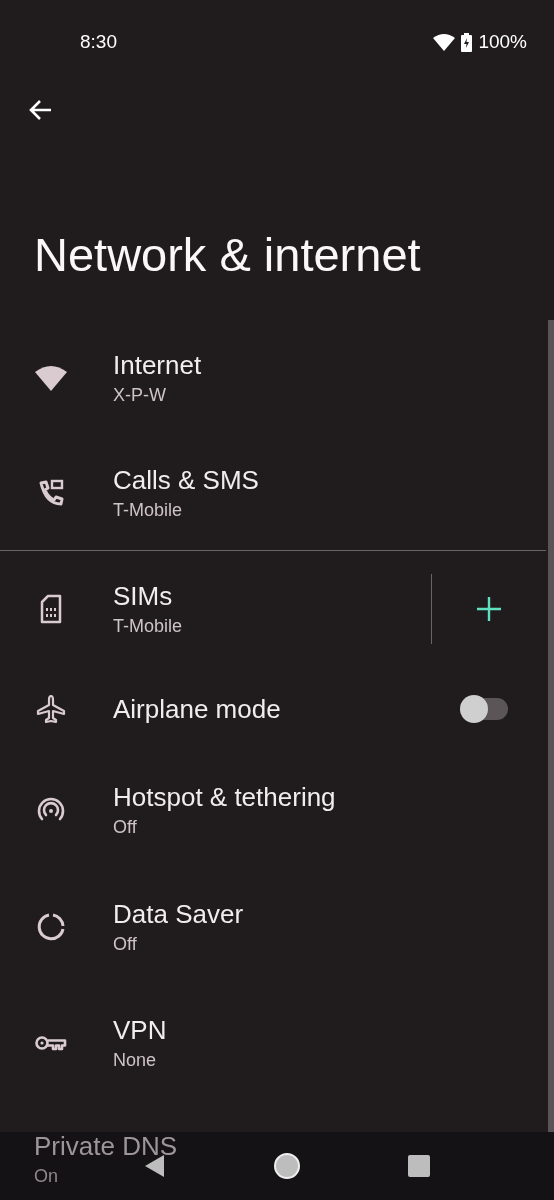 The width and height of the screenshot is (554, 1200). I want to click on airplane-icon, so click(50, 709).